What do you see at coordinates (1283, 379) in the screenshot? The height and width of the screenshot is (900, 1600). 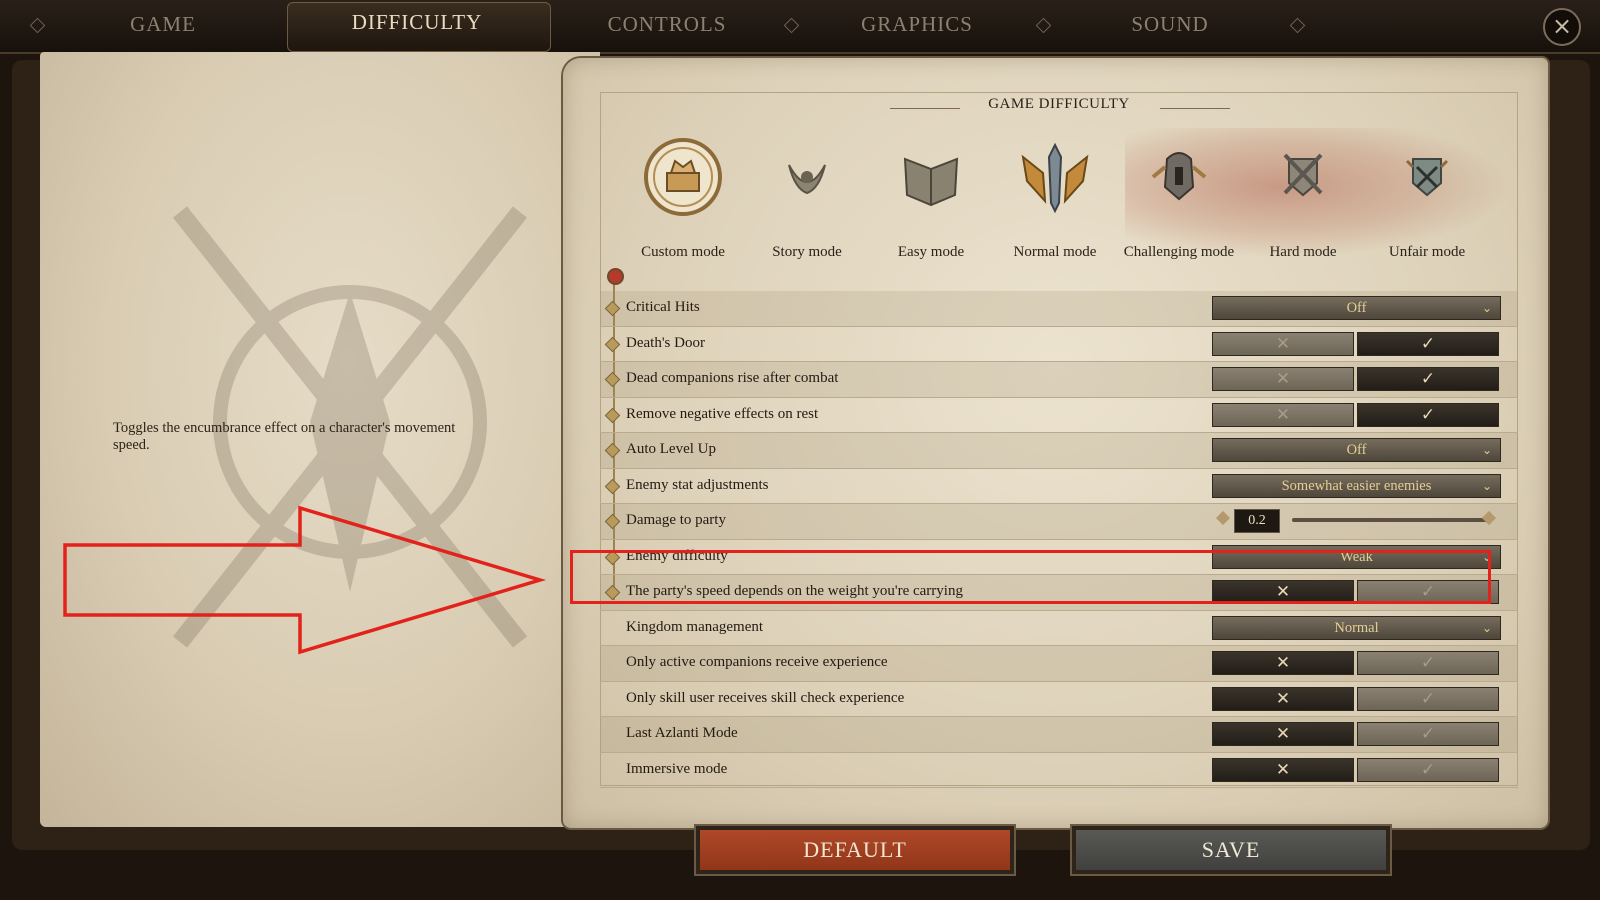 I see `dead-companions-off-button: ✕` at bounding box center [1283, 379].